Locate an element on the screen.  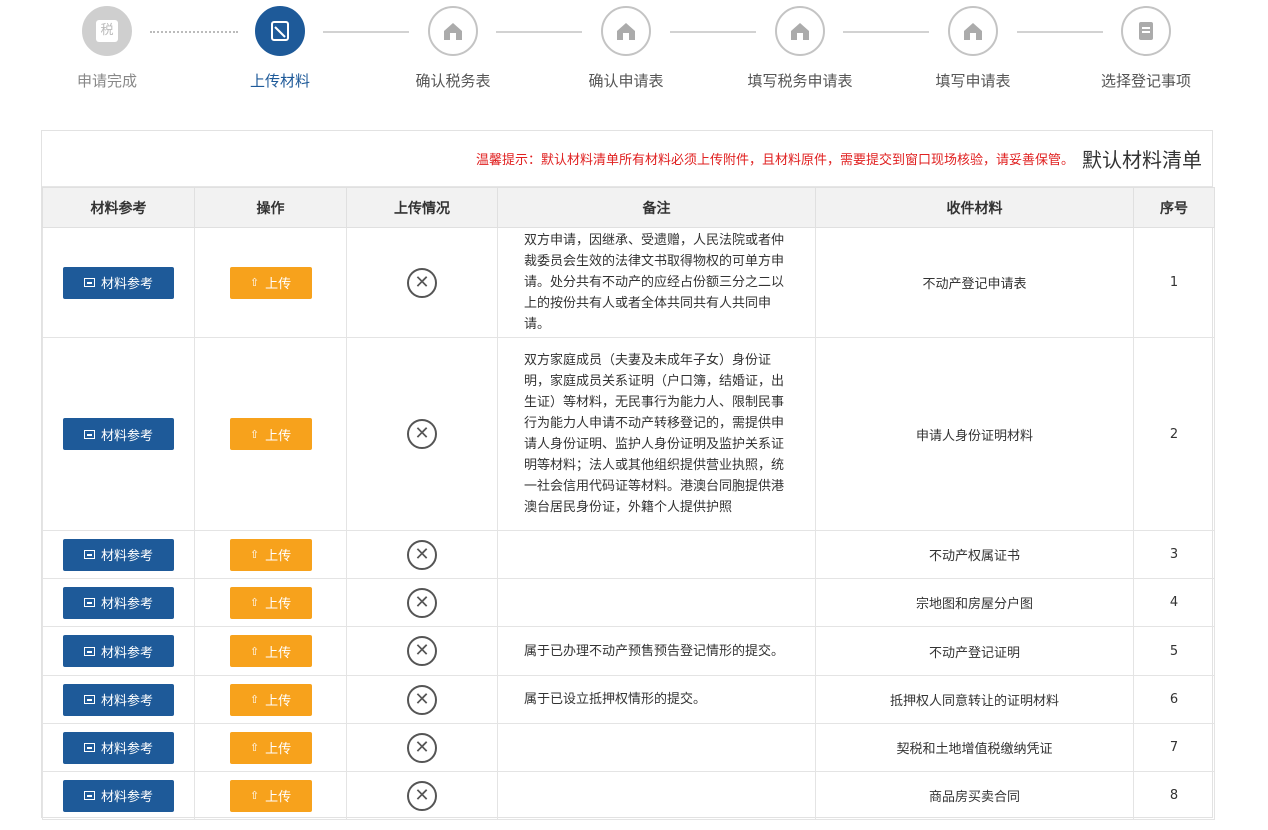
step-fill-tax-form: 填写税务申请表 is located at coordinates (800, 48).